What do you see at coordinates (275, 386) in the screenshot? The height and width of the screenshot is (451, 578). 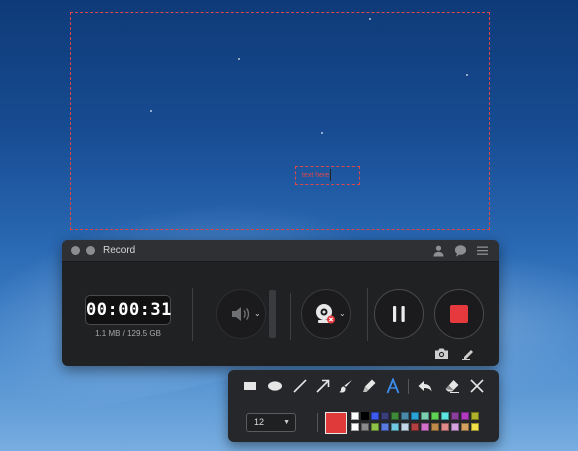 I see `ellipse-tool-icon` at bounding box center [275, 386].